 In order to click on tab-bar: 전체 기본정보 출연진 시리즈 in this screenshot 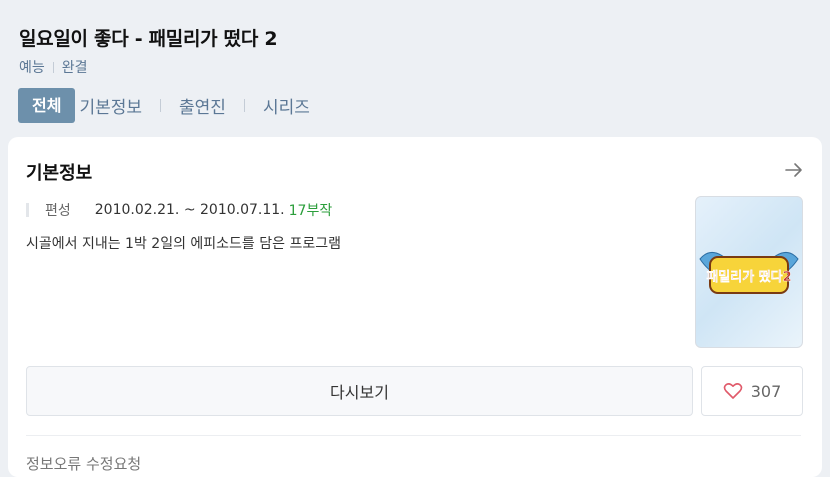, I will do `click(166, 105)`.